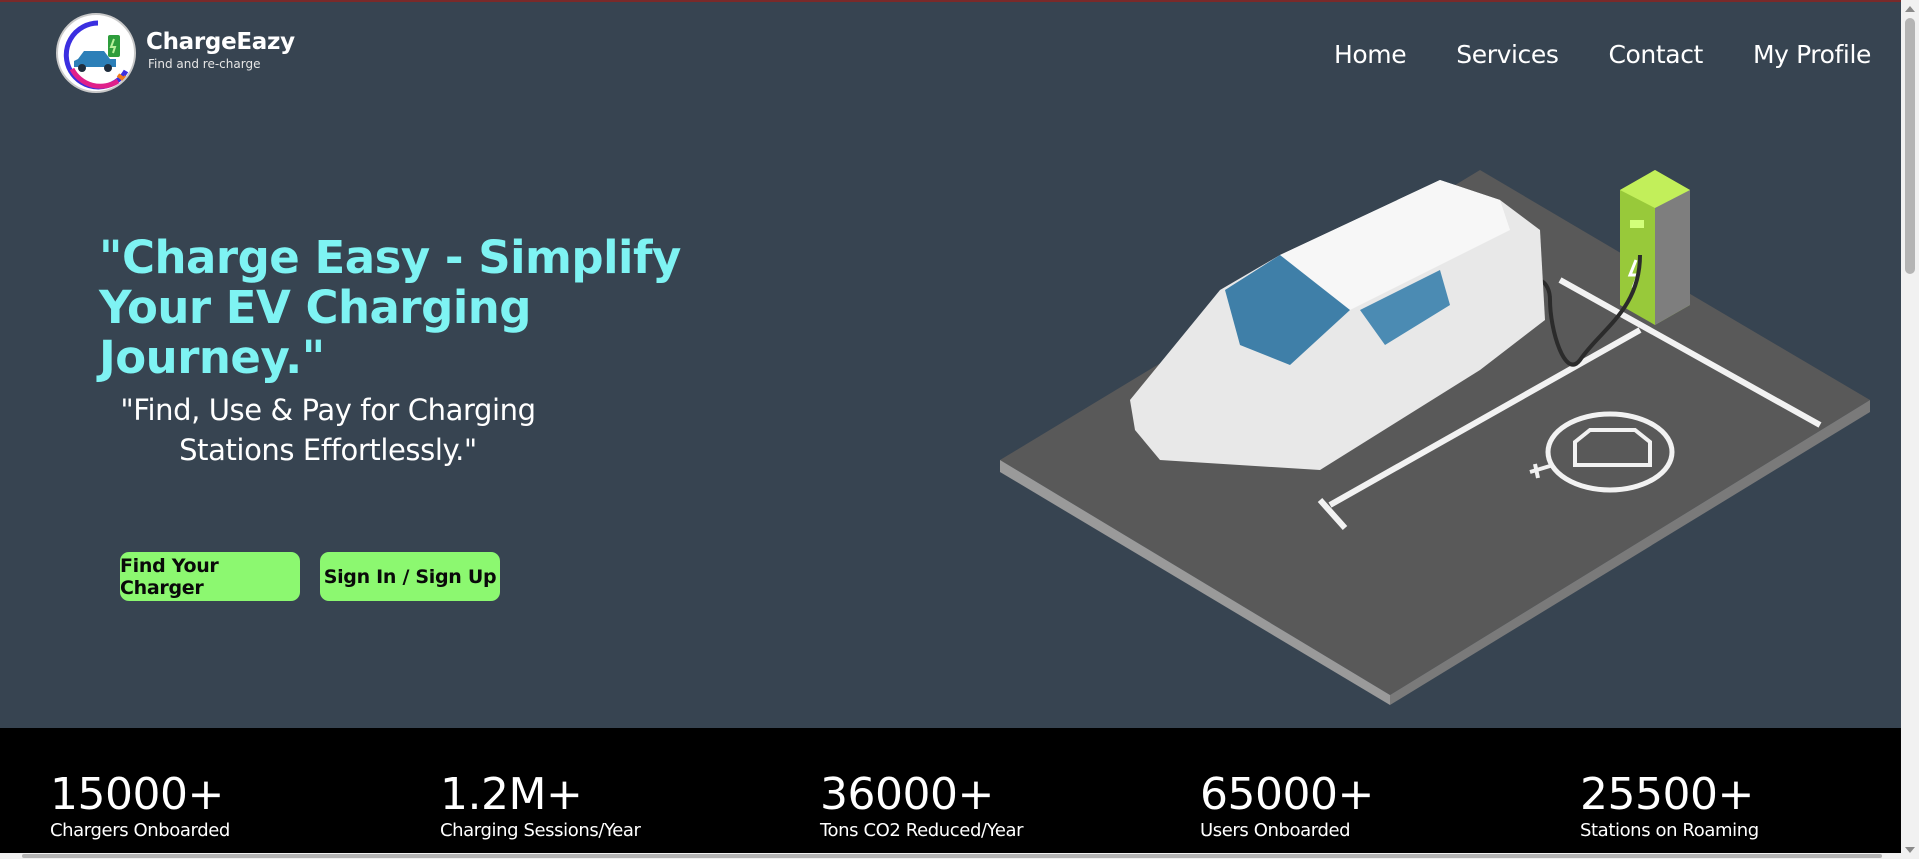  I want to click on hero-headline-line2: Your EV Charging Journey.", so click(315, 332).